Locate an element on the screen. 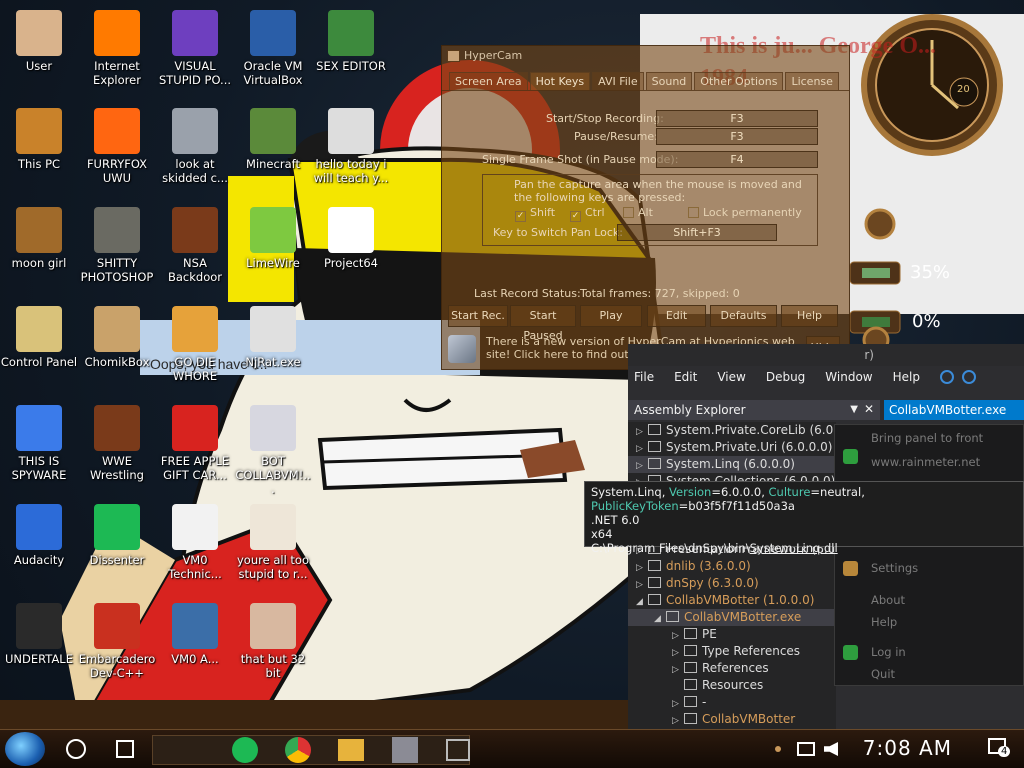 Image resolution: width=1024 pixels, height=768 pixels. start-paused-button: Start Paused is located at coordinates (543, 323).